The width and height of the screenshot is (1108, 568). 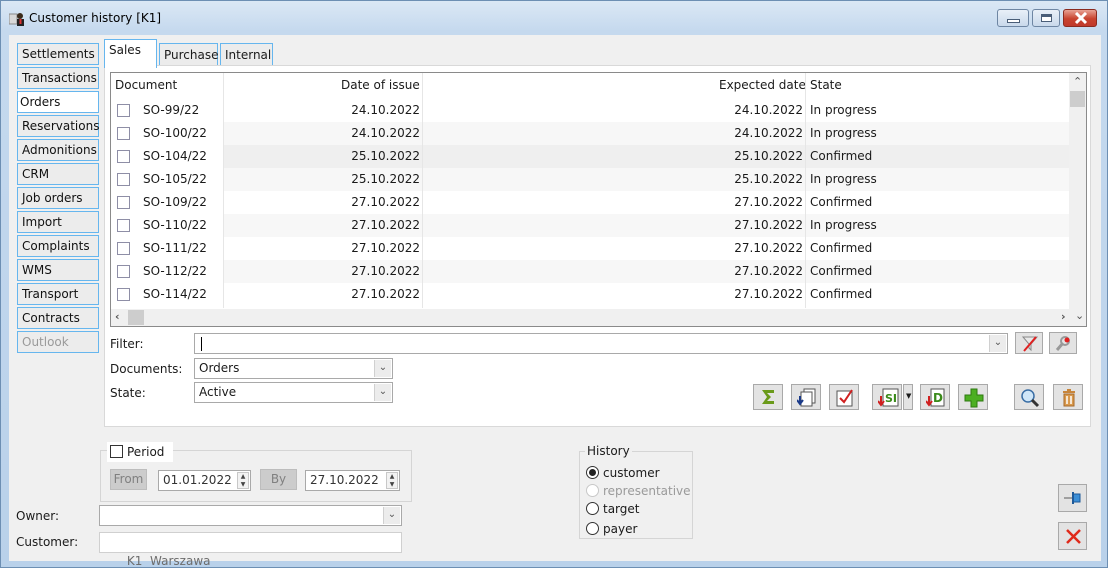 I want to click on tab-purchase: Purchase, so click(x=189, y=55).